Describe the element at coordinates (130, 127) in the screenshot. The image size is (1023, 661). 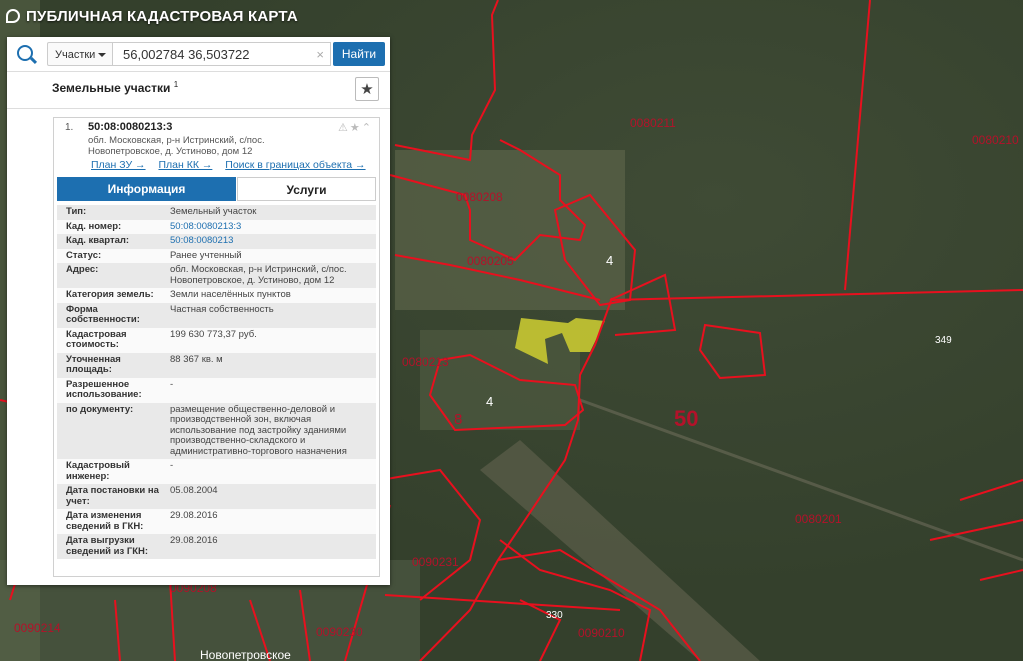
I see `card-cad-number: 50:08:0080213:3` at that location.